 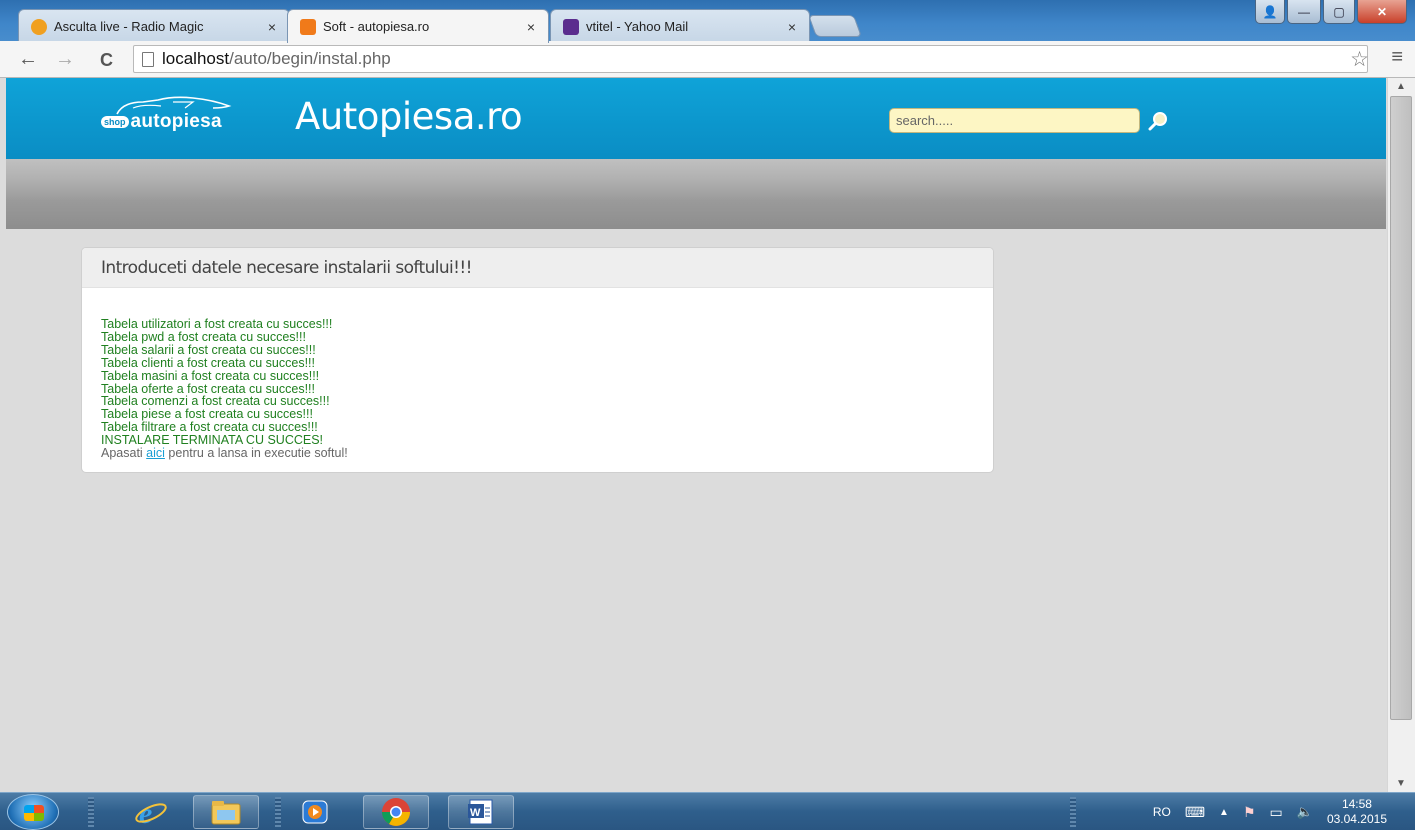 I want to click on windows-logo-icon, so click(x=34, y=813).